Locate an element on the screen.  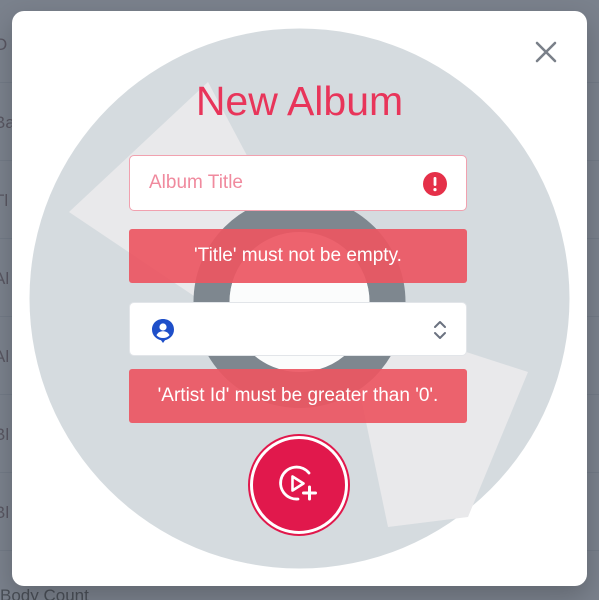
add-album-button is located at coordinates (299, 485).